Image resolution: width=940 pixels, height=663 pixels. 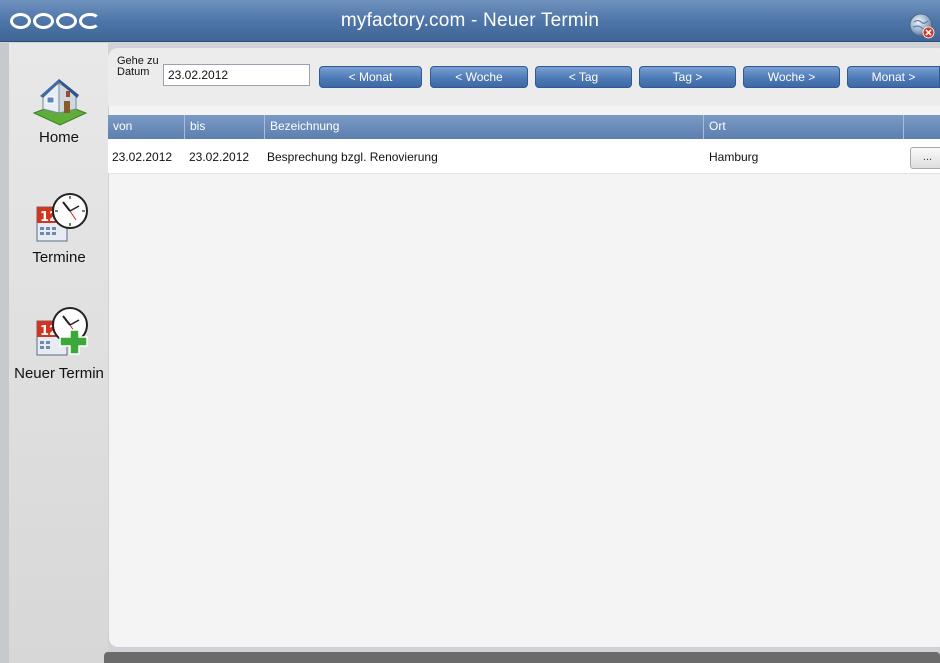 I want to click on house-icon, so click(x=60, y=102).